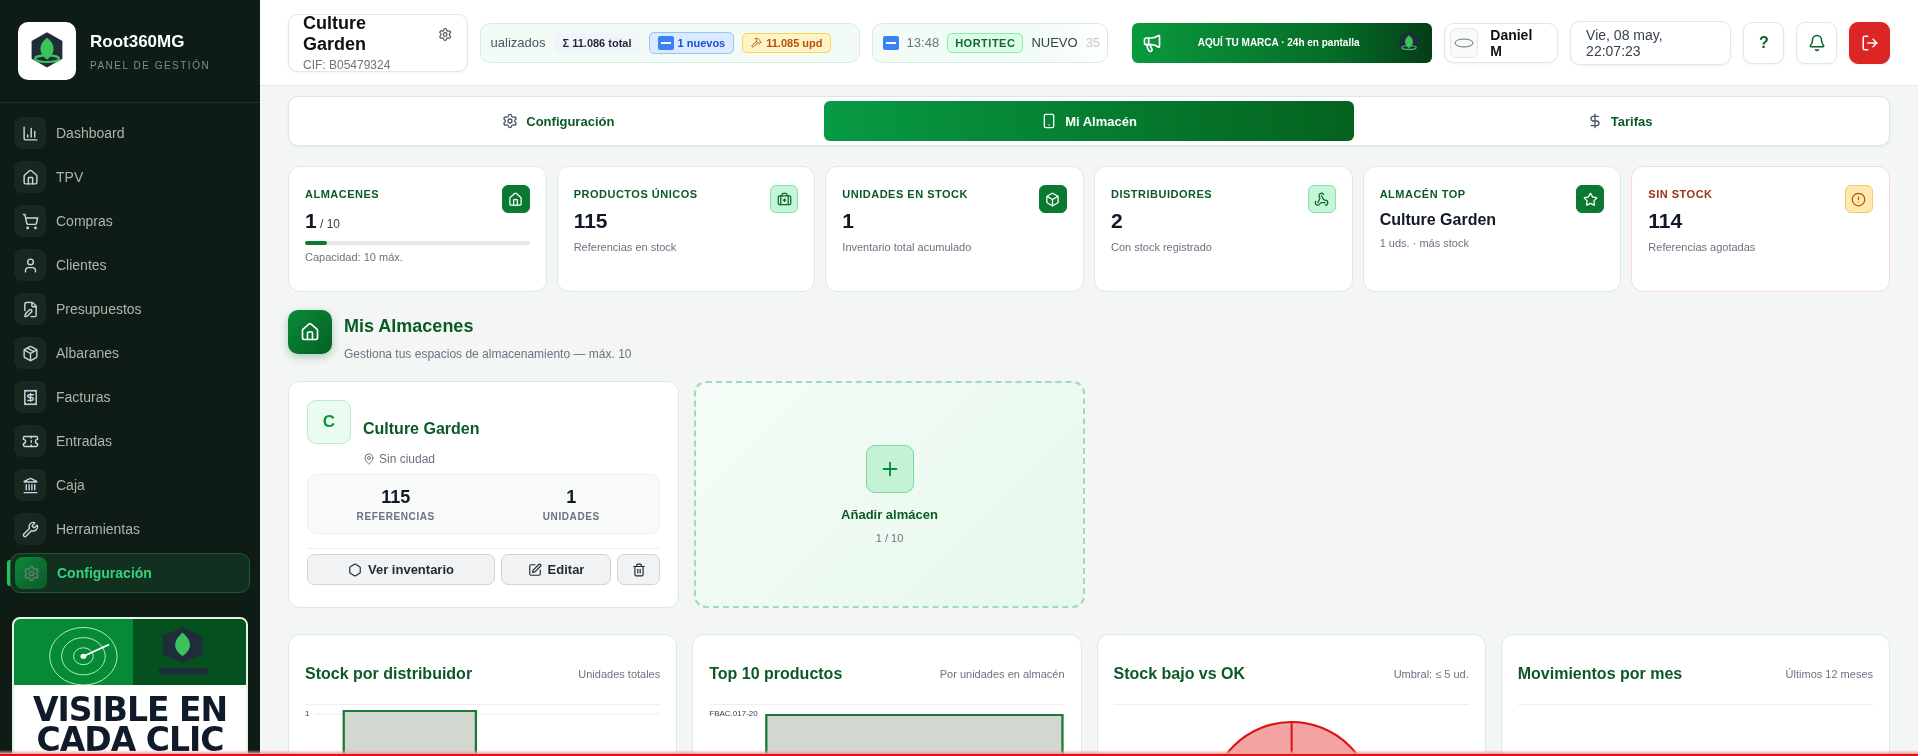 The width and height of the screenshot is (1918, 756). Describe the element at coordinates (130, 686) in the screenshot. I see `ad-banner: VISIBLE EN CADA CLIC` at that location.